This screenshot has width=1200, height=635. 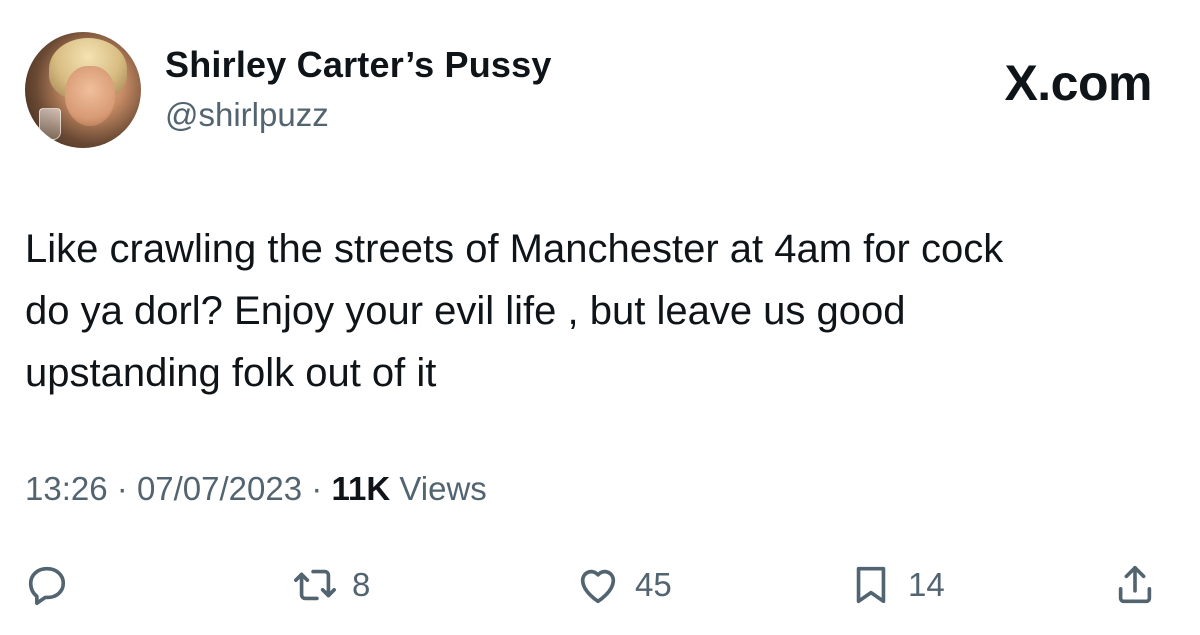 I want to click on like-count: 45, so click(x=653, y=584).